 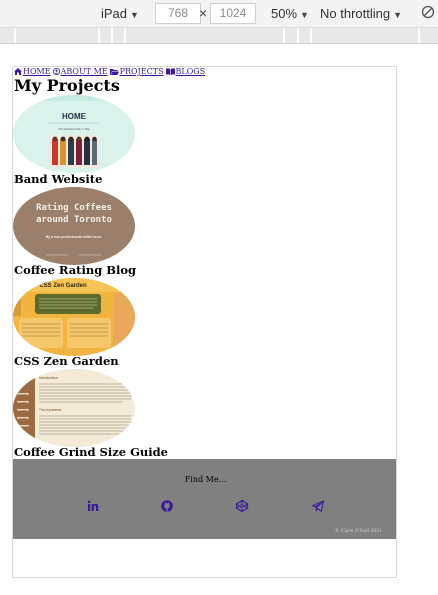 What do you see at coordinates (74, 134) in the screenshot?
I see `band-website-thumbnail: HOME The Sobriquets Play 'n Play` at bounding box center [74, 134].